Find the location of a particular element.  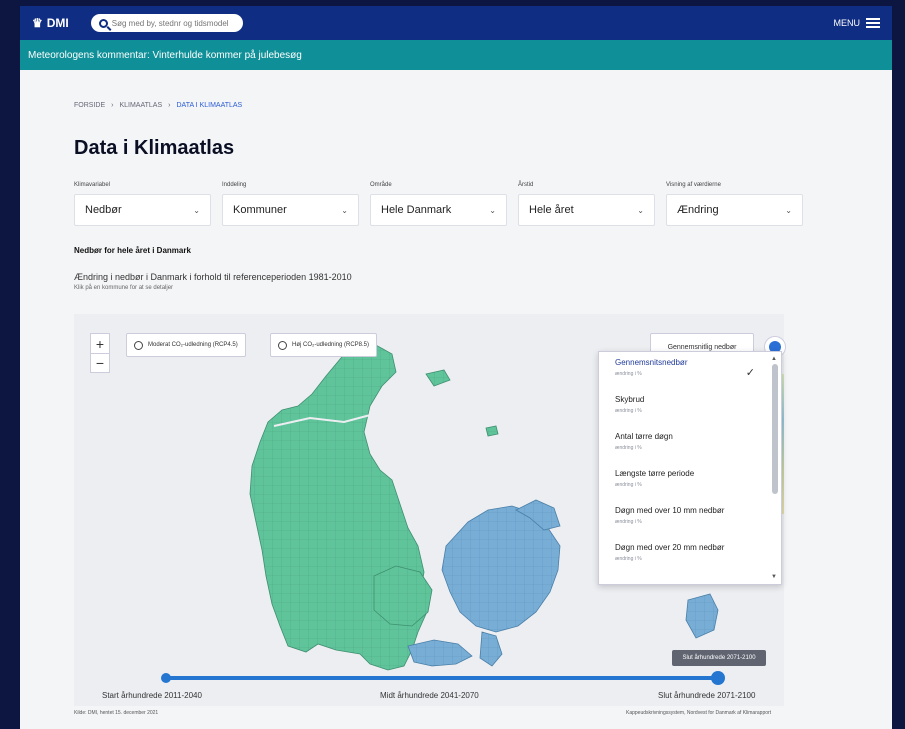

filter-display: Visning af værdierne Ændring ⌄ is located at coordinates (734, 204).